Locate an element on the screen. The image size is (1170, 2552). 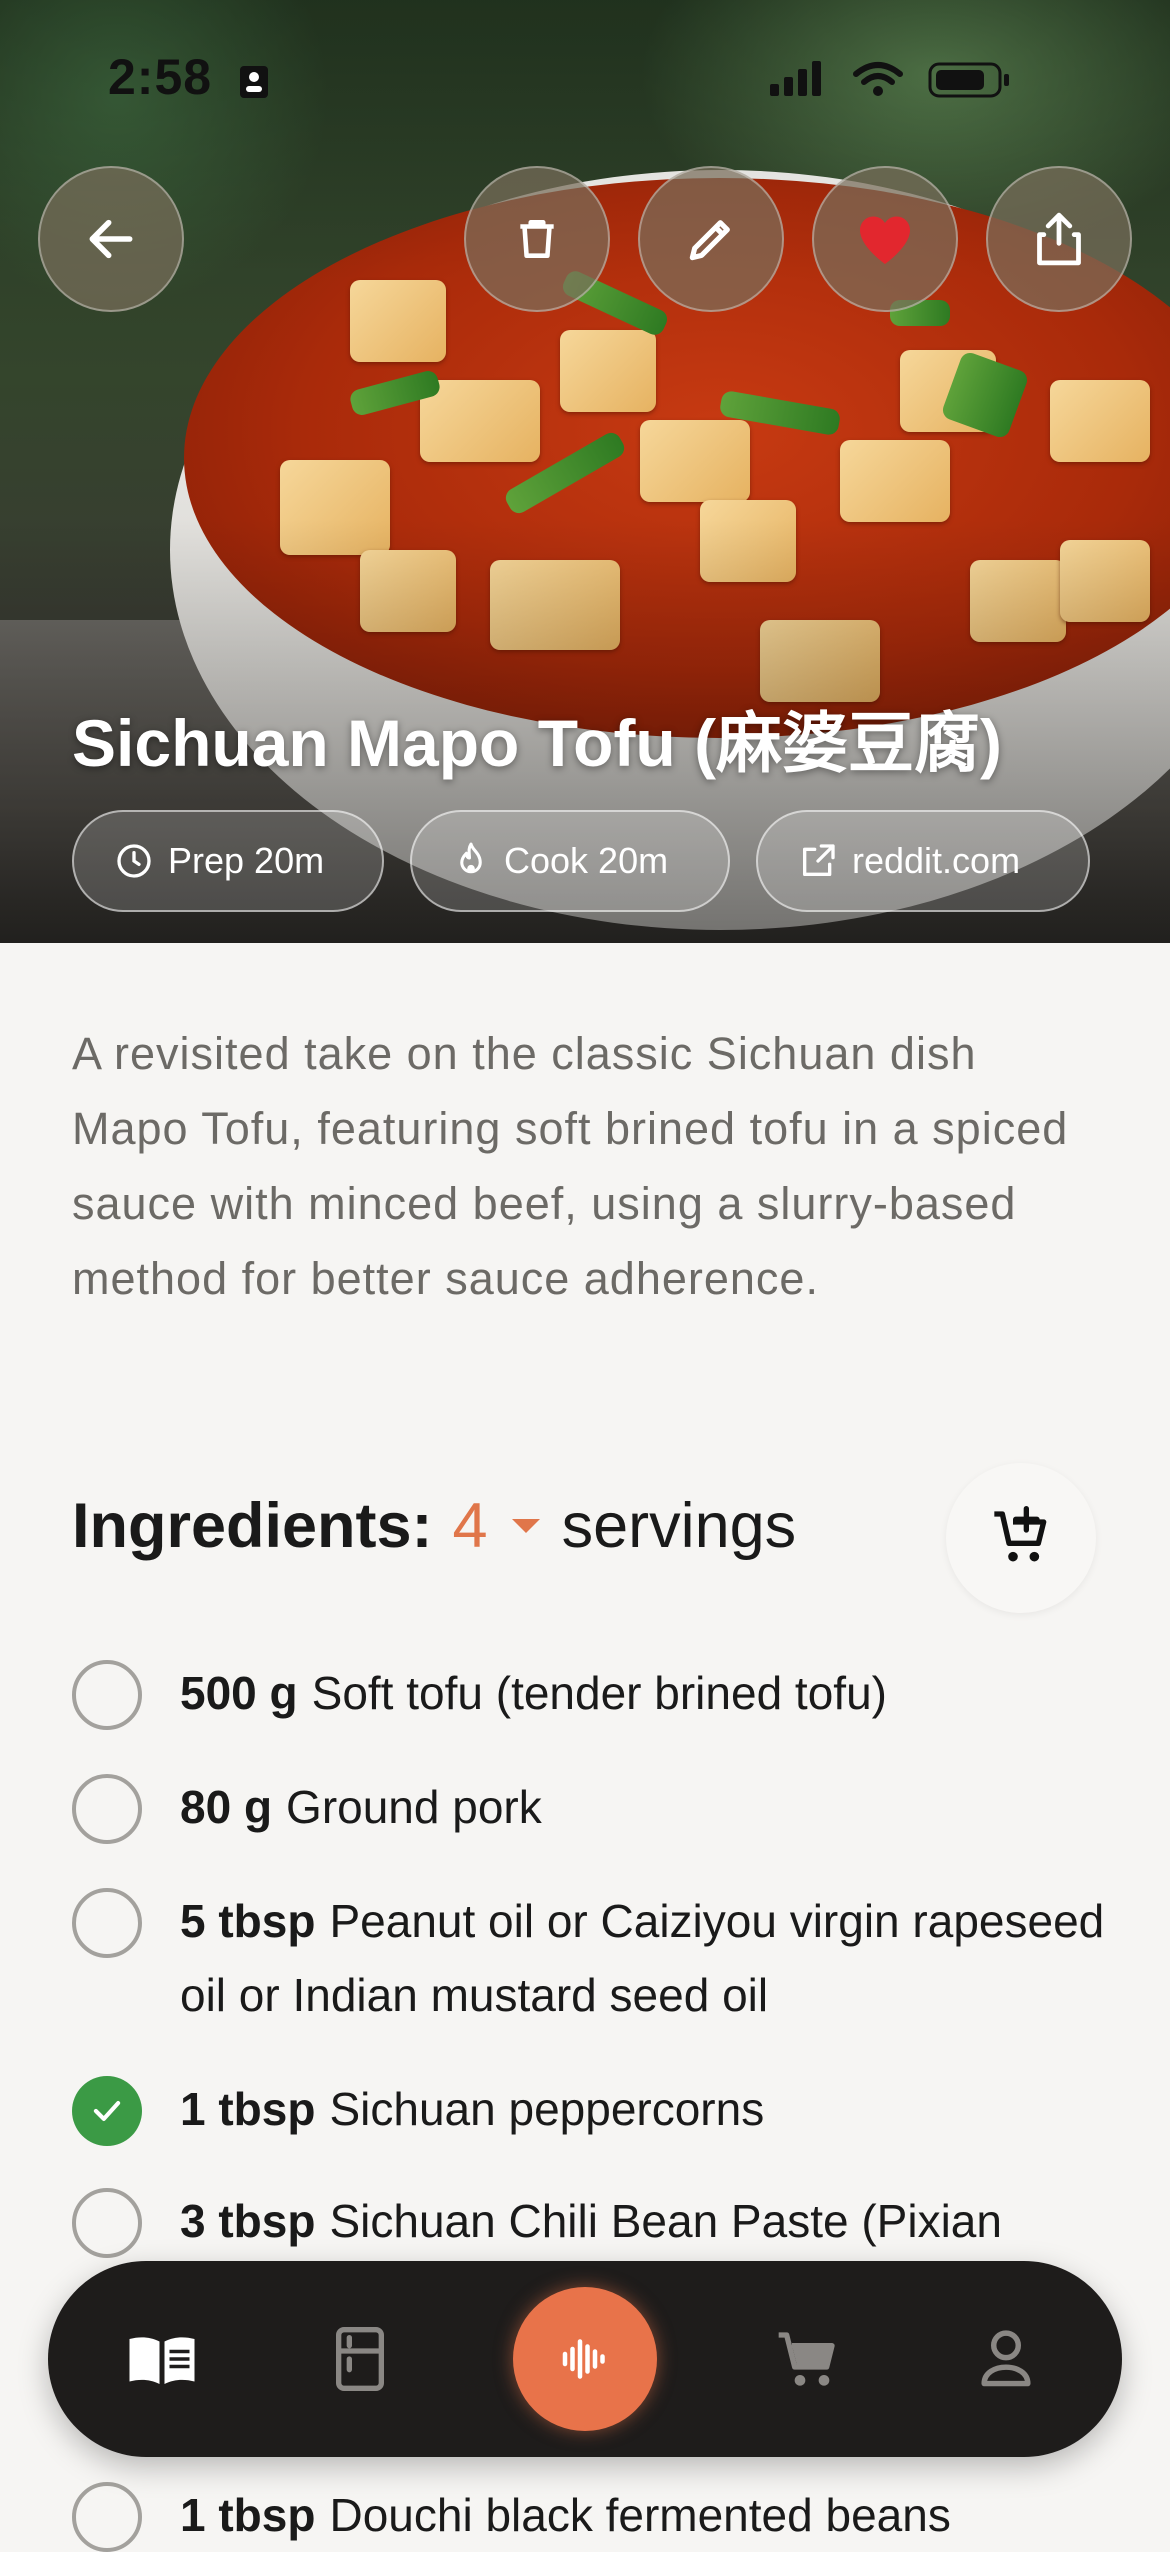
wifi-icon is located at coordinates (878, 73).